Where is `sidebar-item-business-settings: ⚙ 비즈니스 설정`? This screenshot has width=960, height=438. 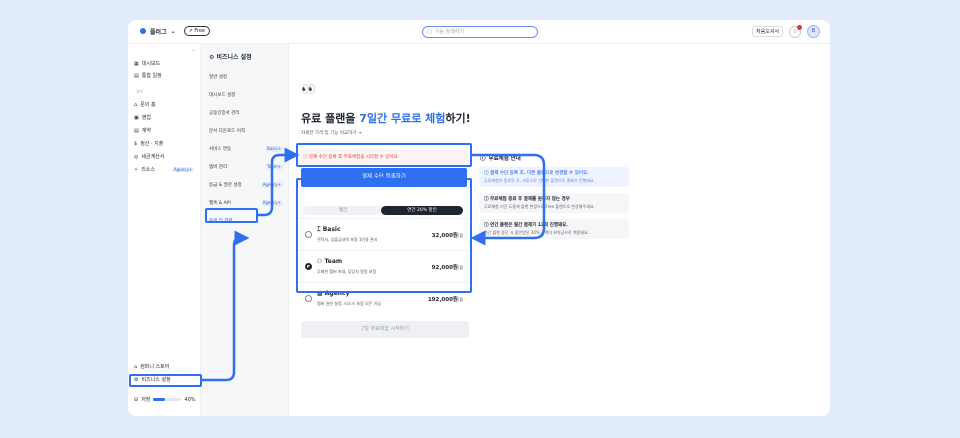
sidebar-item-business-settings: ⚙ 비즈니스 설정 is located at coordinates (152, 380).